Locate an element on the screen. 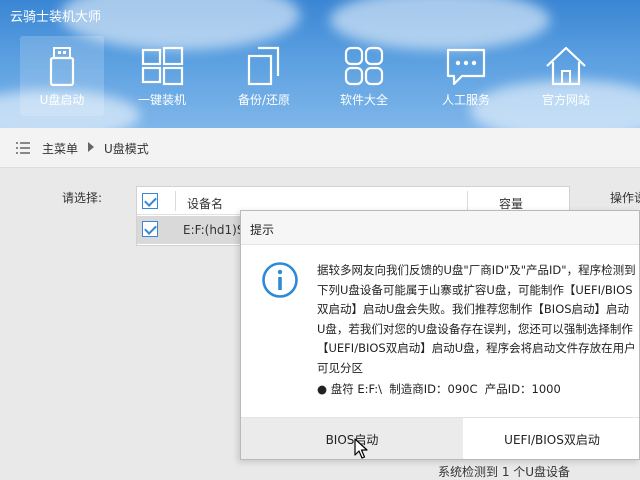 The image size is (640, 480). message-line: 双启动】启动U盘会失败。我们推荐您制作【BIOS启动】启动 is located at coordinates (473, 309).